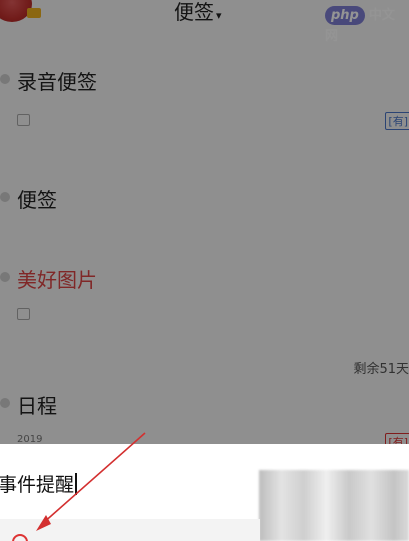 This screenshot has width=409, height=541. What do you see at coordinates (38, 483) in the screenshot?
I see `reminder-input-text: 事件提醒` at bounding box center [38, 483].